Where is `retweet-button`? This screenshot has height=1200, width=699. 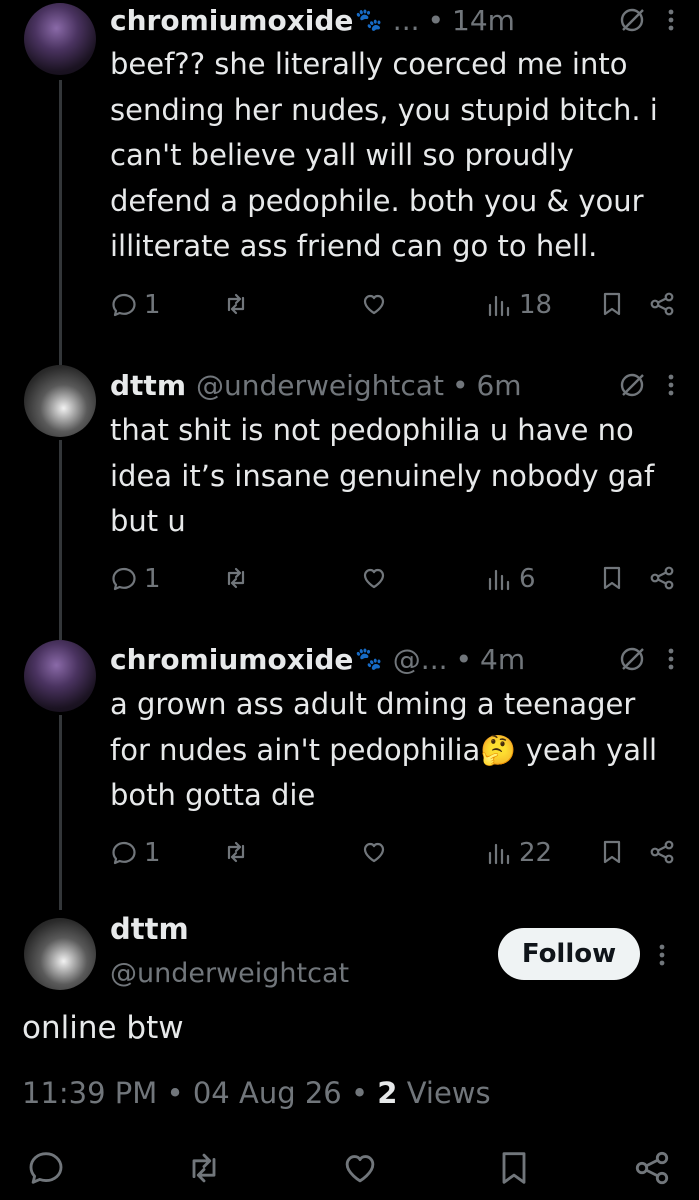
retweet-button is located at coordinates (204, 1168).